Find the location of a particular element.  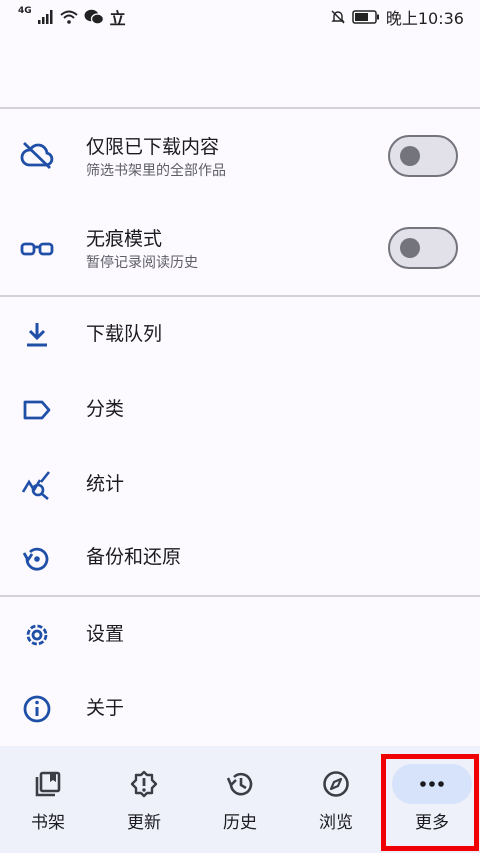

about-text: 关于 is located at coordinates (105, 708).